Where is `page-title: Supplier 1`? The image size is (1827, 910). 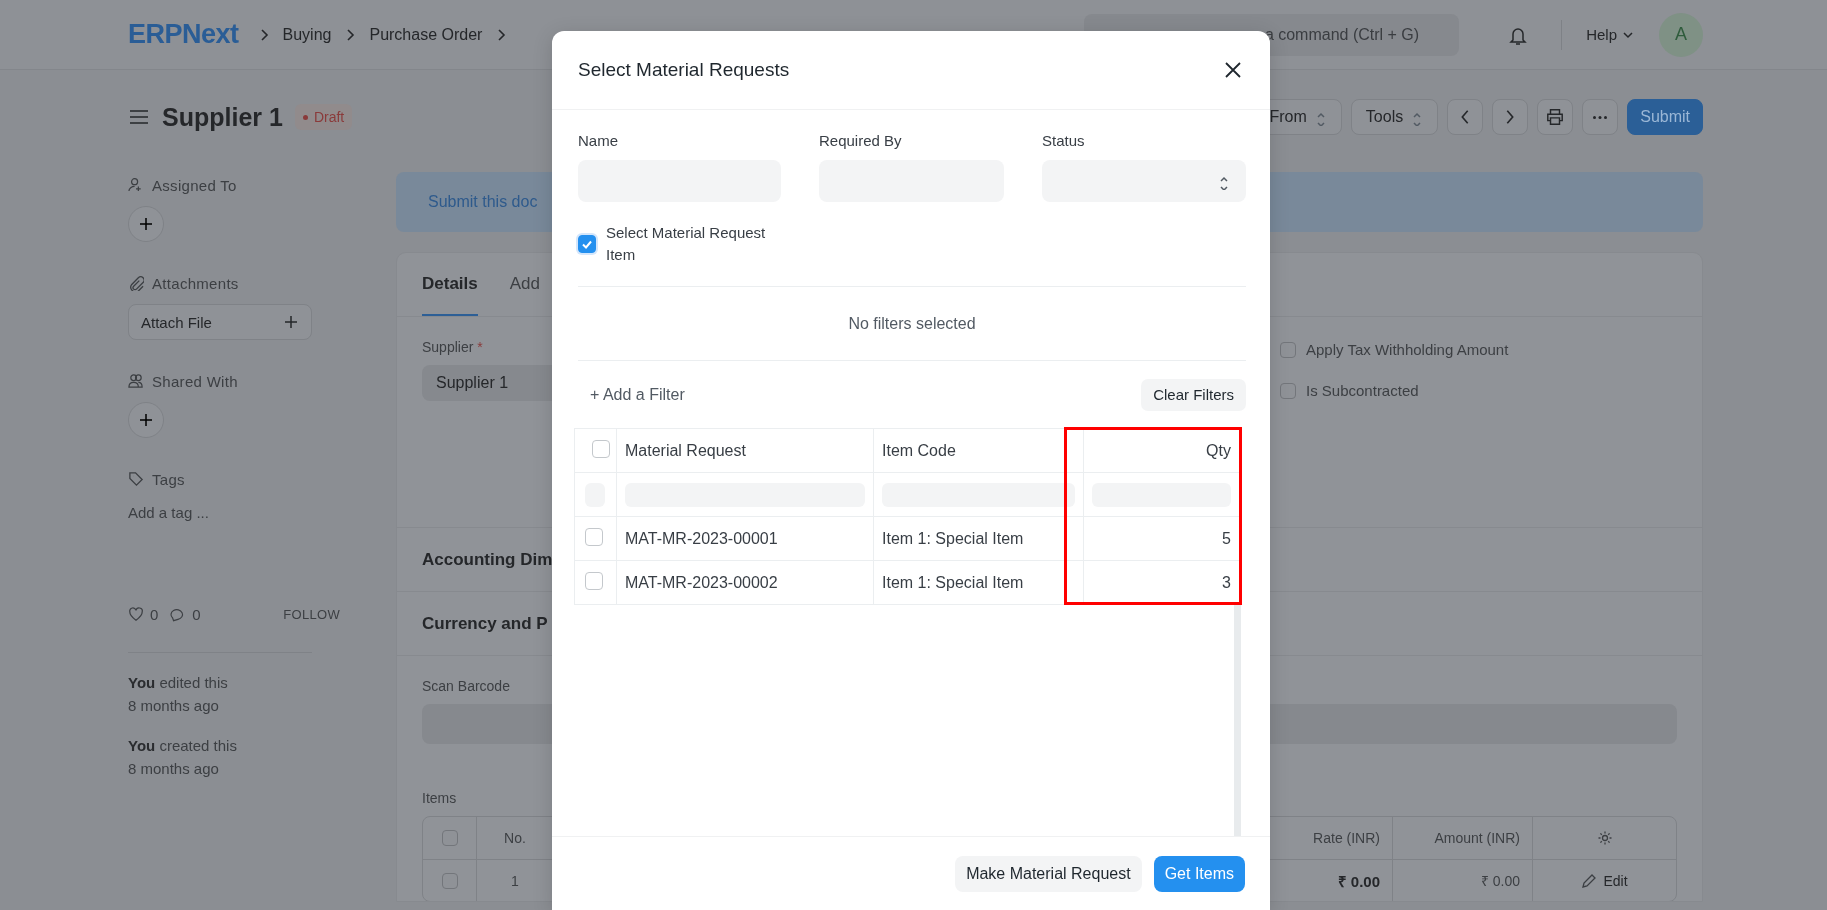
page-title: Supplier 1 is located at coordinates (222, 117).